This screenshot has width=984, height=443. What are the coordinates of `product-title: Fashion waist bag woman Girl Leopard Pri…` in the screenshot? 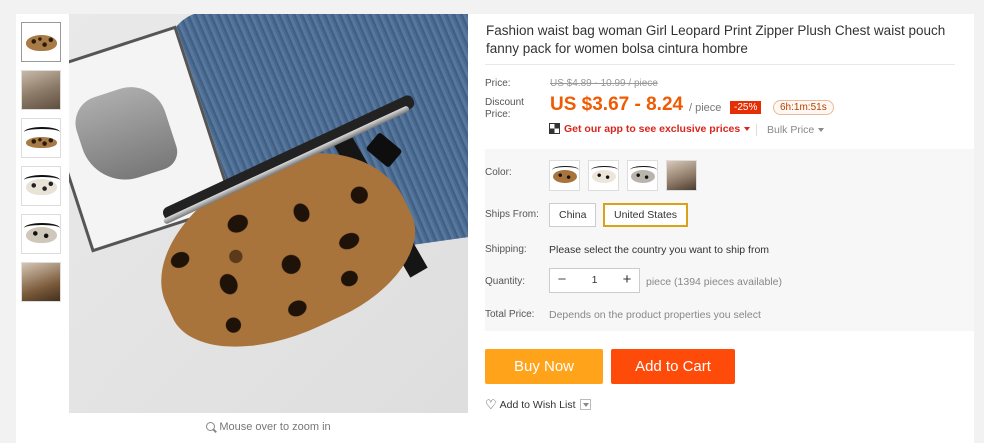 It's located at (716, 39).